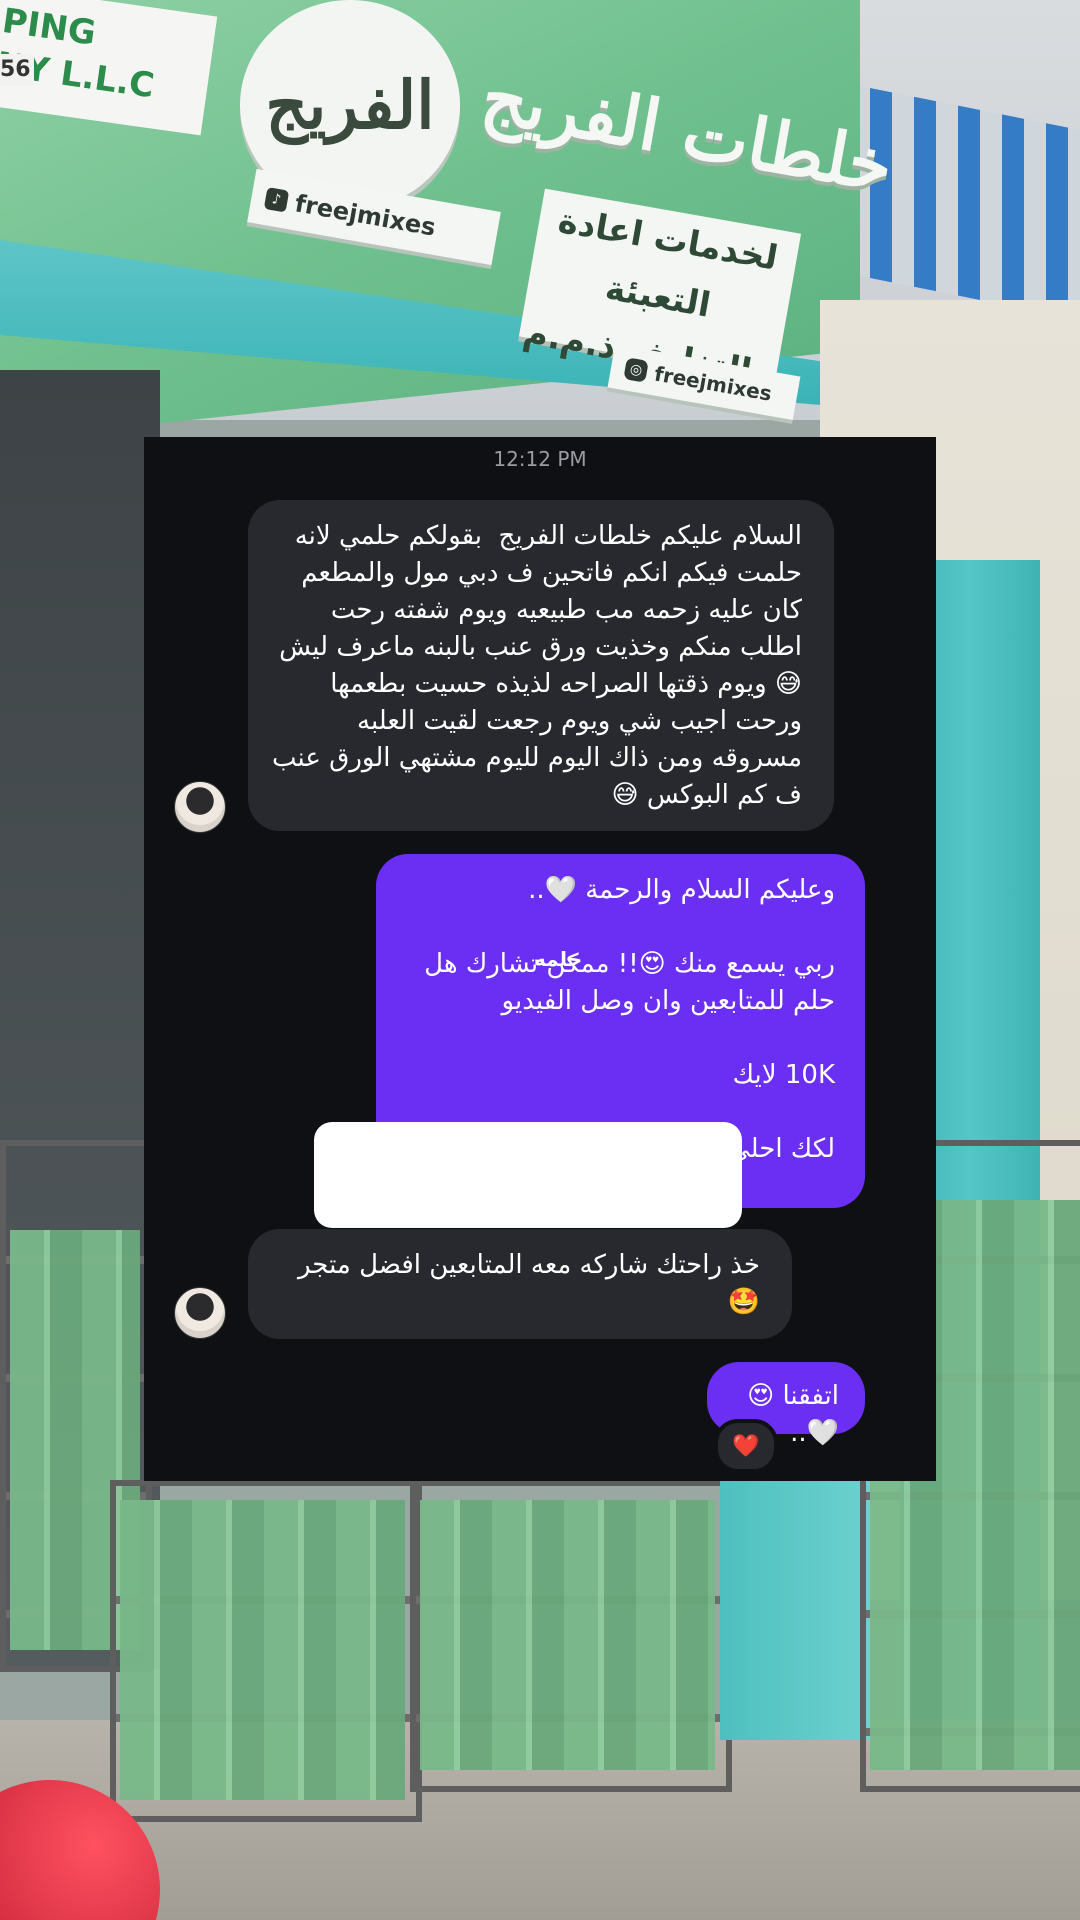  I want to click on logo-sign-text: الفريج, so click(350, 105).